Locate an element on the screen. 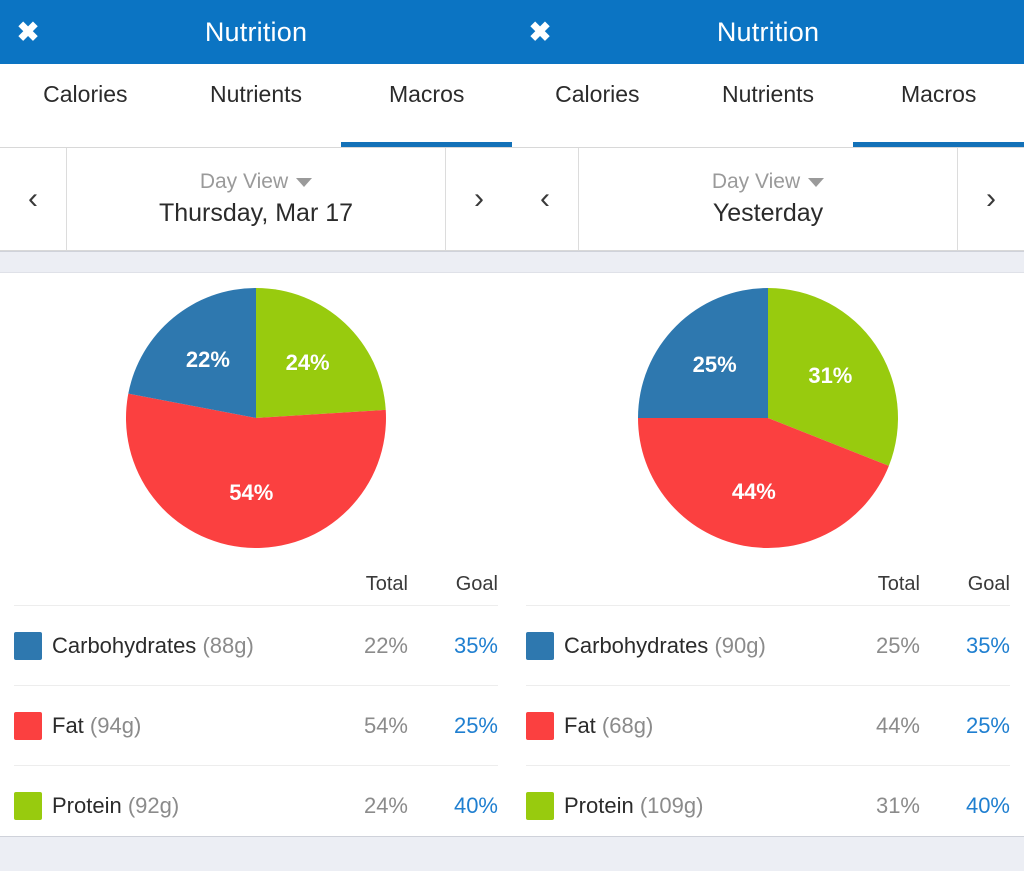 The image size is (1024, 871). macro-total: 25% is located at coordinates (897, 645).